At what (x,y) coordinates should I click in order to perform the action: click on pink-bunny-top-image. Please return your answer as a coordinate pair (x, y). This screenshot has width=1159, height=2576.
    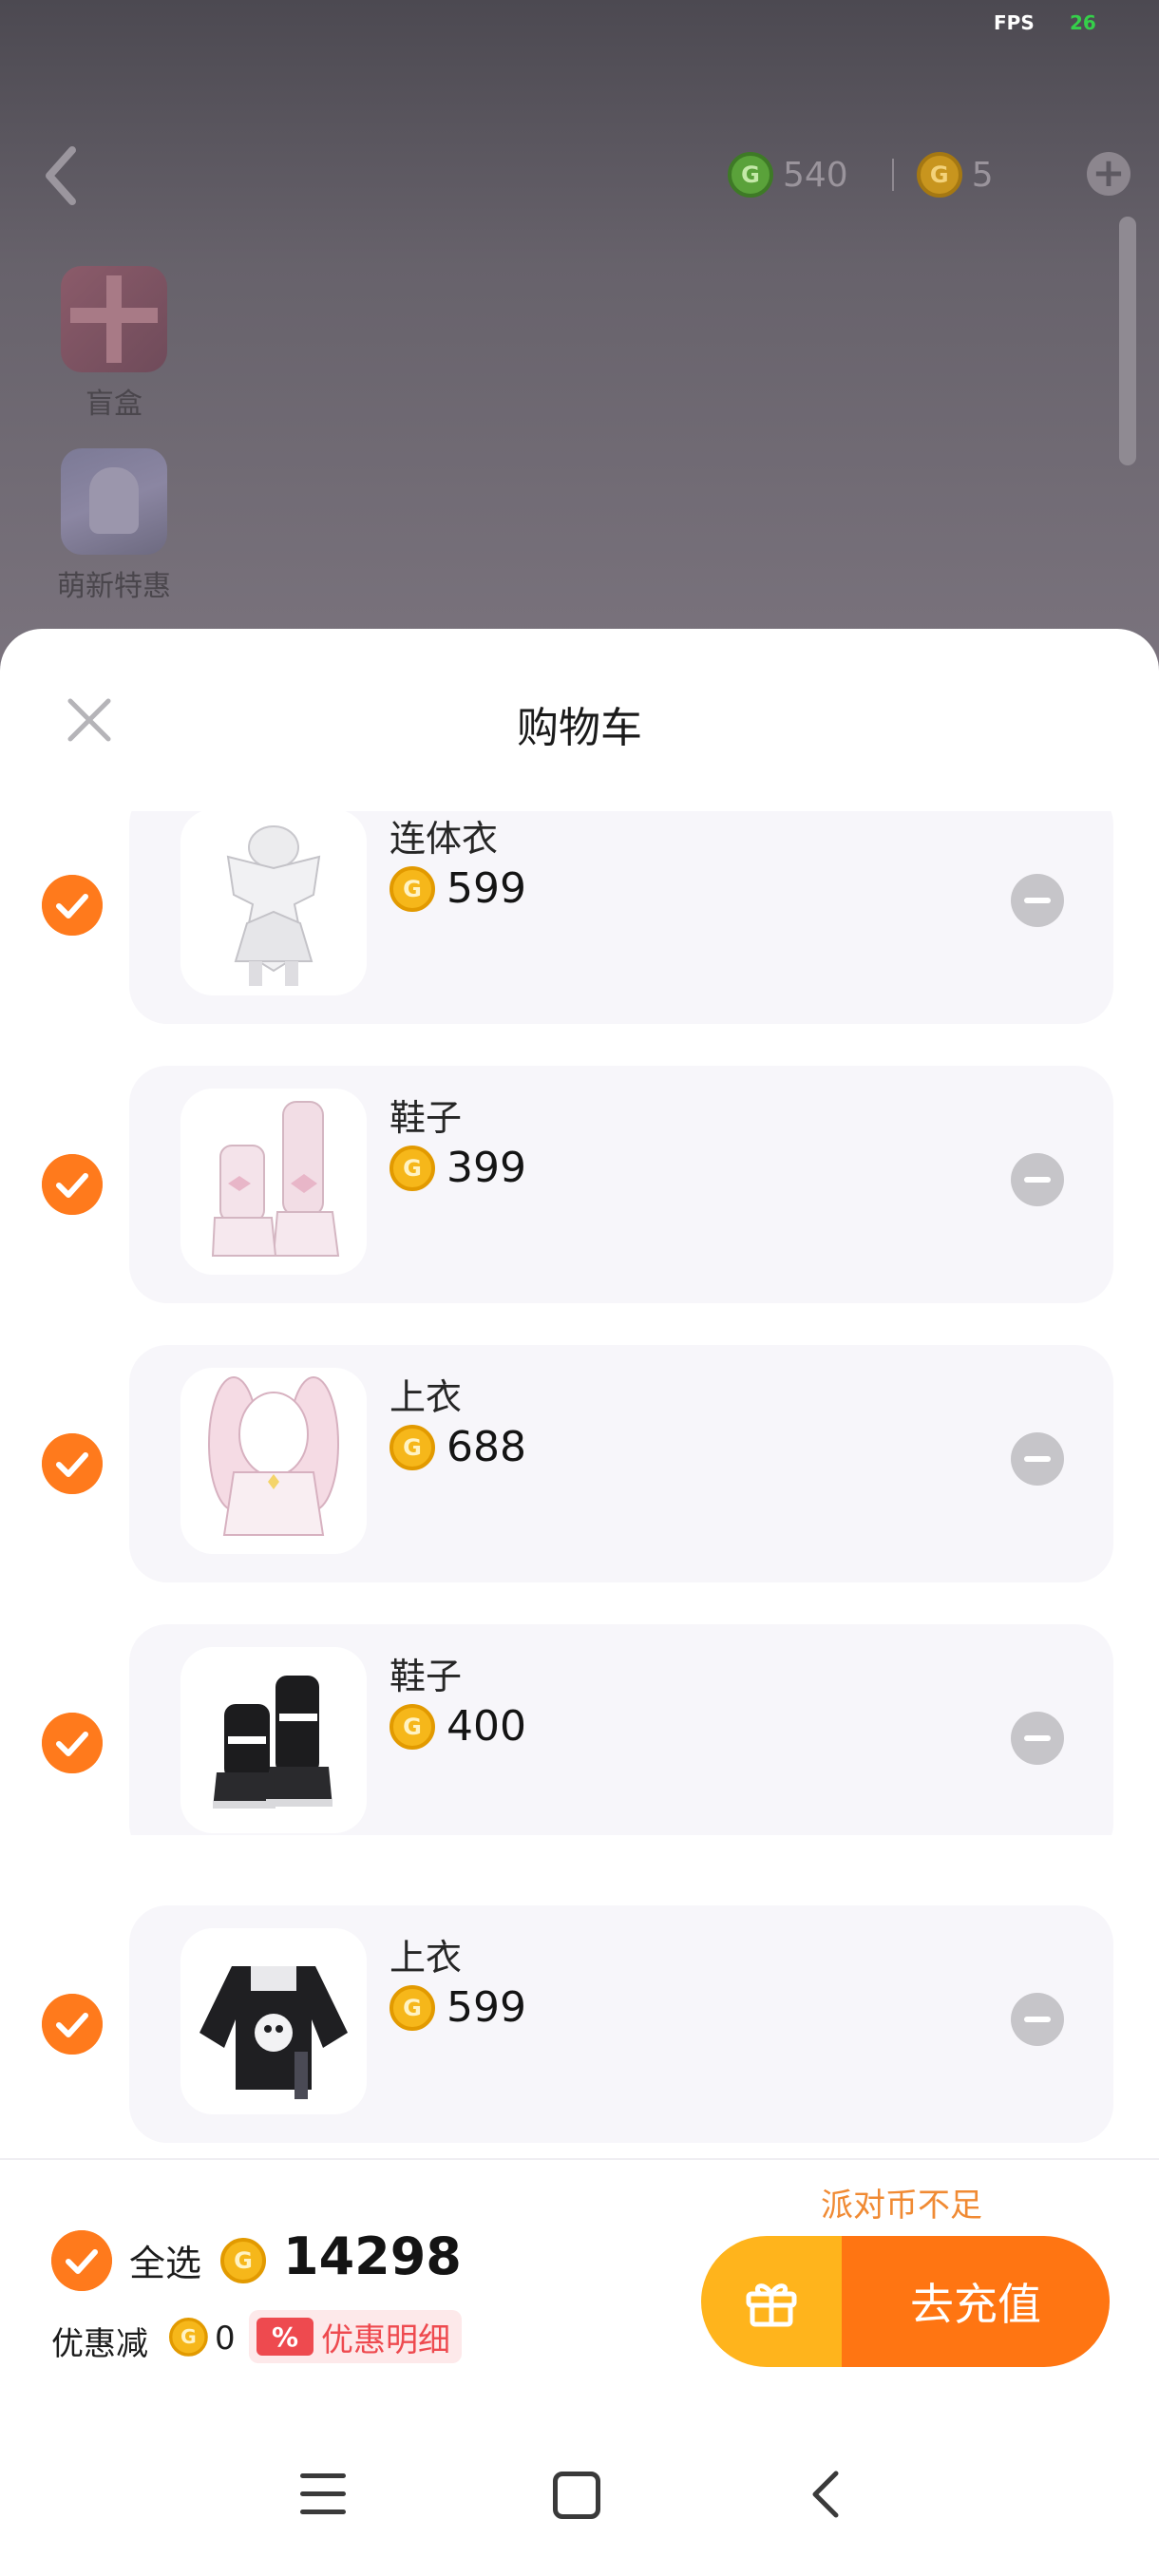
    Looking at the image, I should click on (273, 1456).